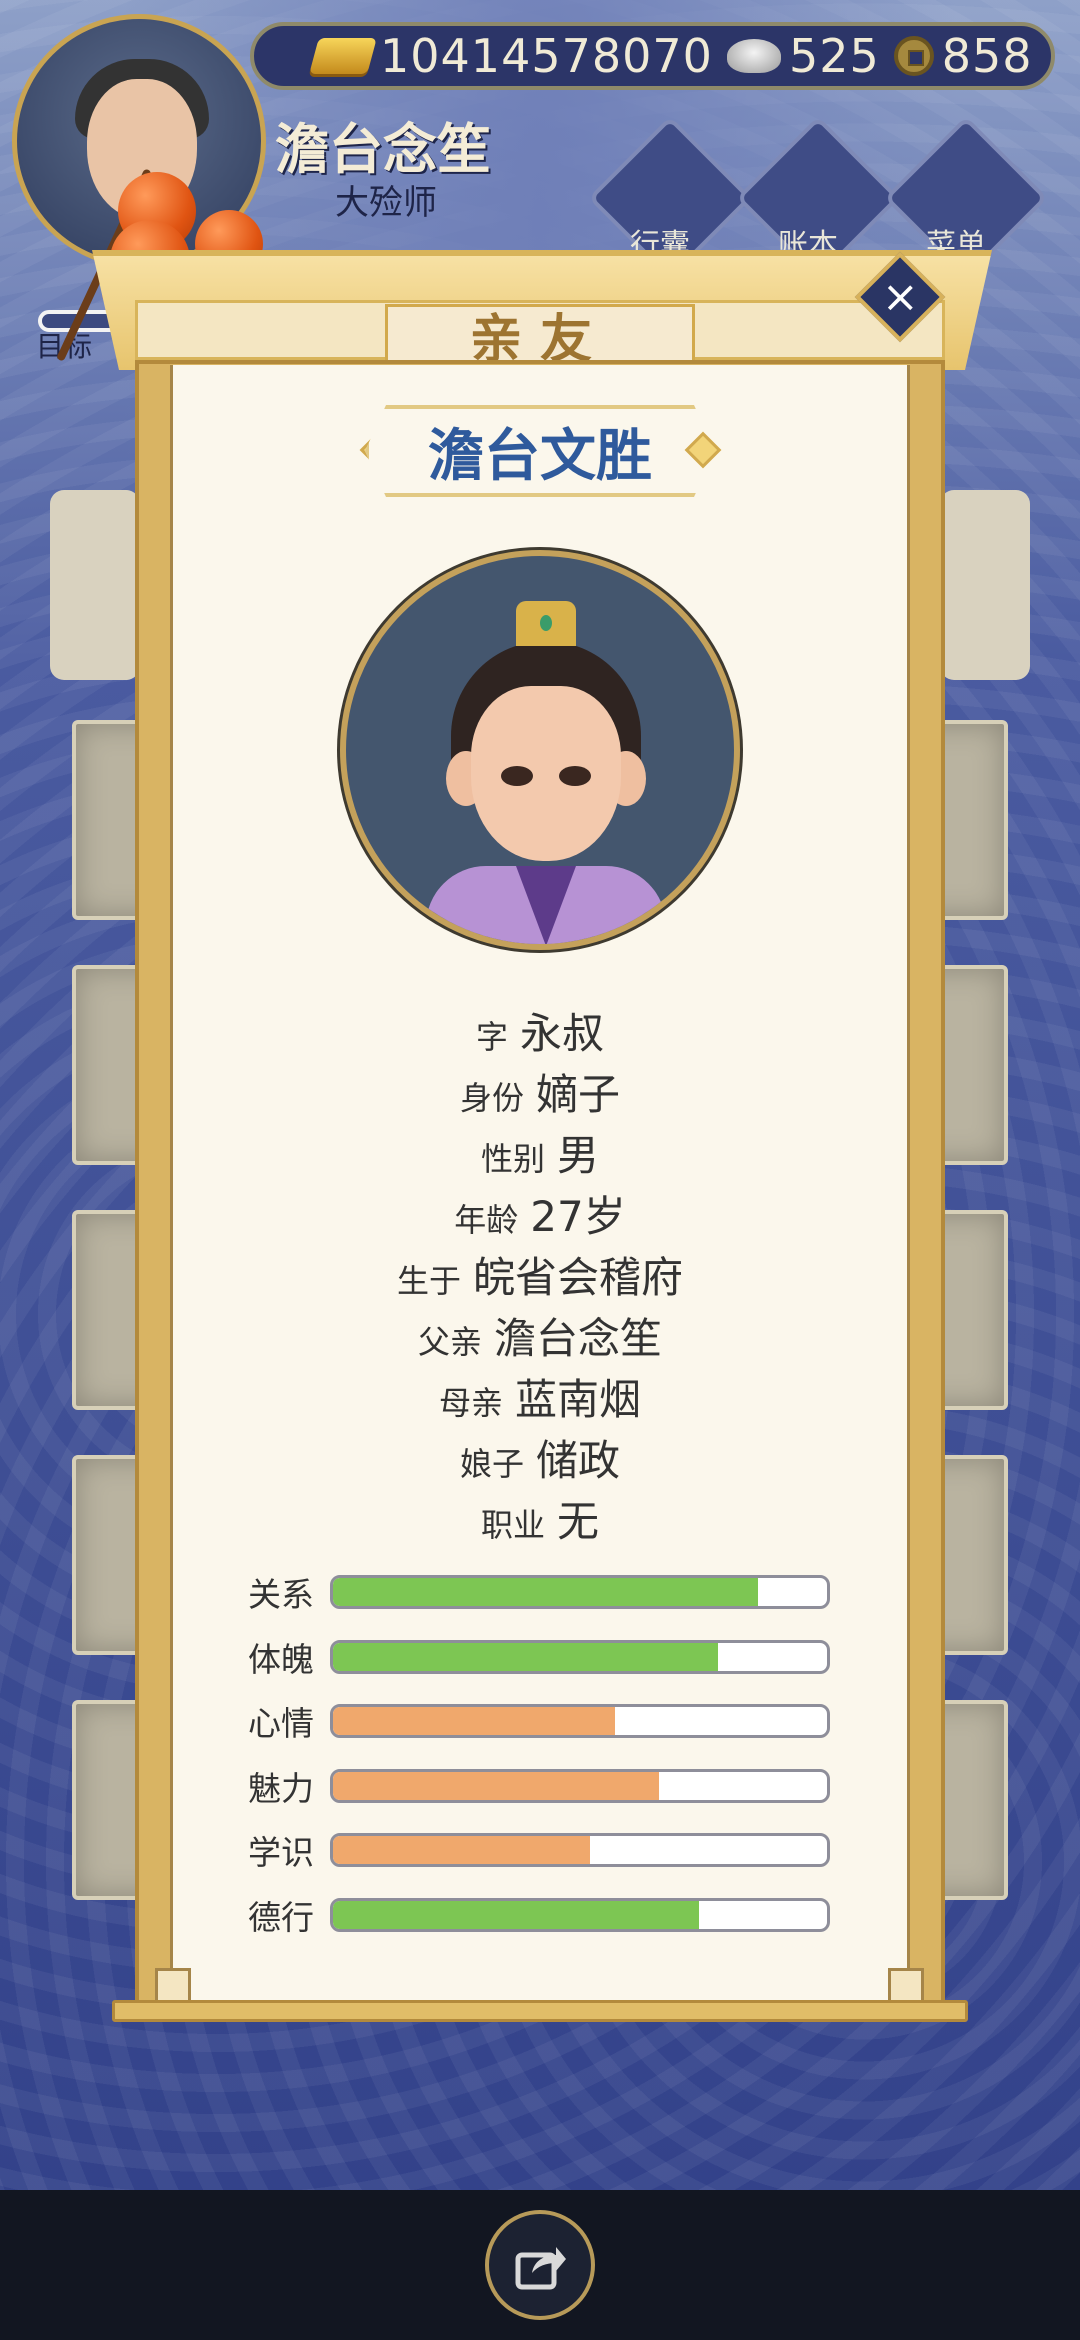  I want to click on gold-currency: 10414578070, so click(511, 56).